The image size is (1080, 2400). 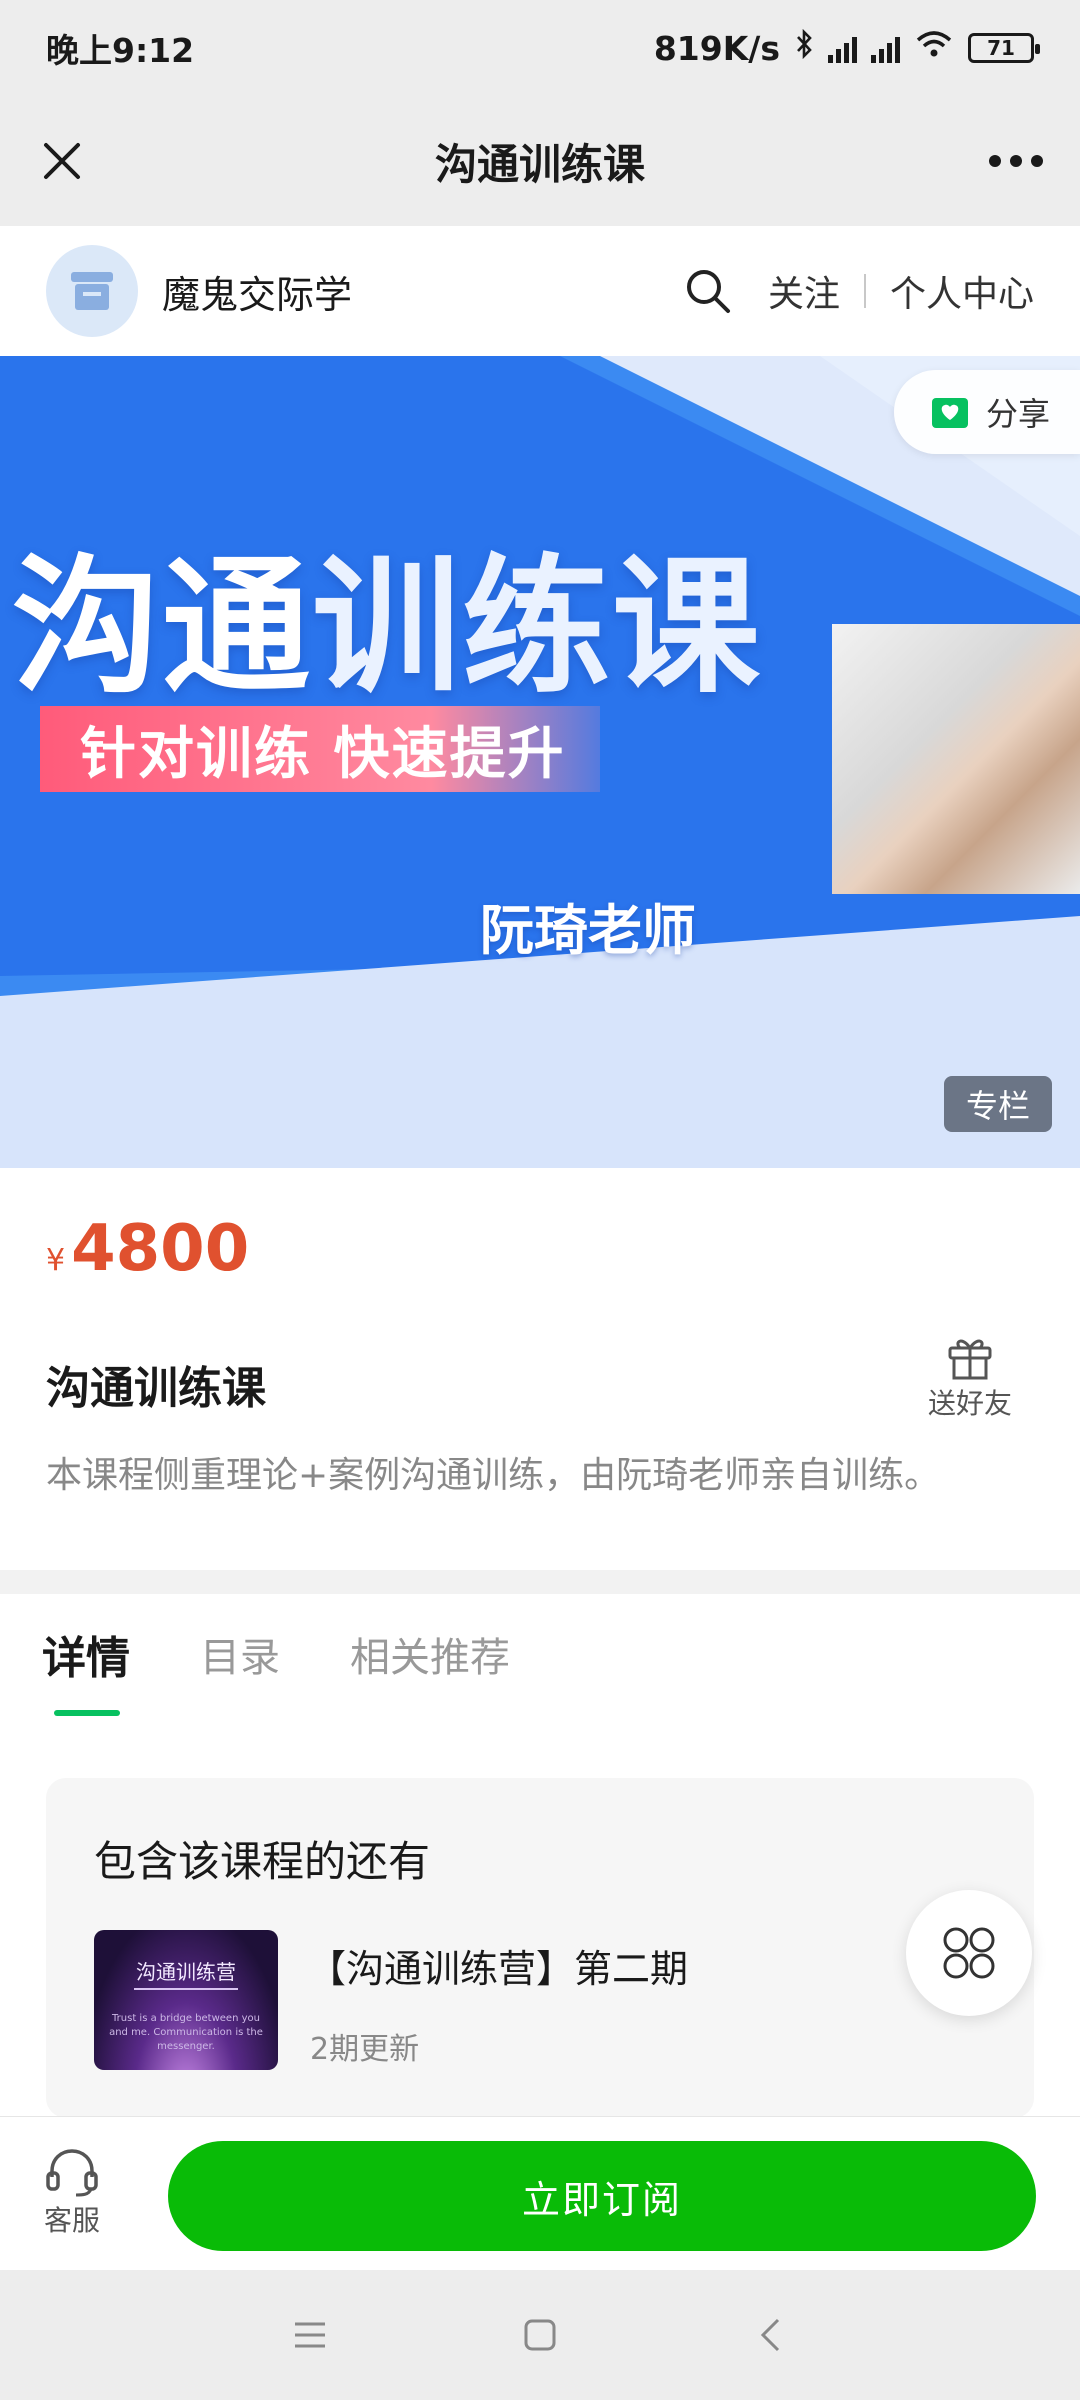 What do you see at coordinates (62, 161) in the screenshot?
I see `close-icon` at bounding box center [62, 161].